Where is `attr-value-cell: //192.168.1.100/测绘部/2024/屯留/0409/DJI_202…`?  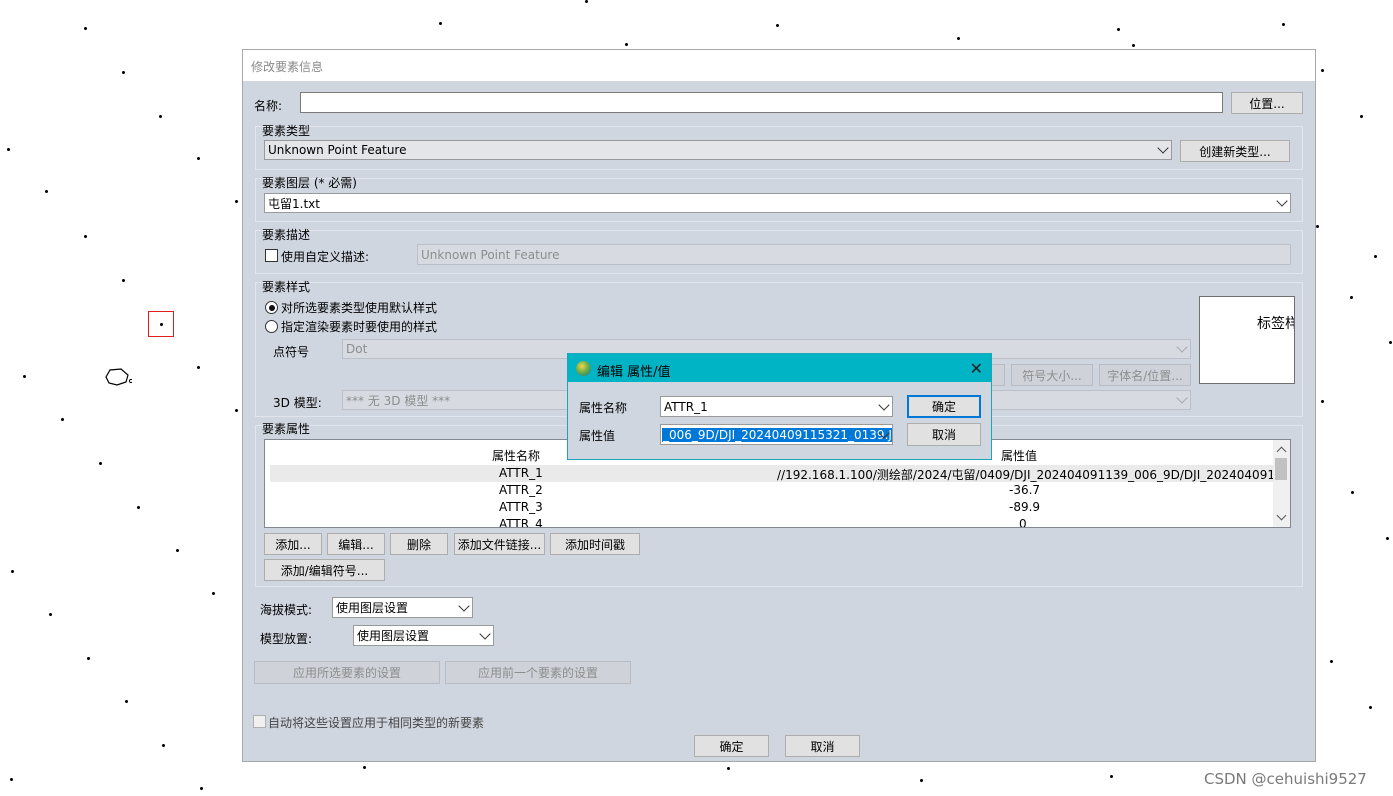 attr-value-cell: //192.168.1.100/测绘部/2024/屯留/0409/DJI_202… is located at coordinates (1034, 475).